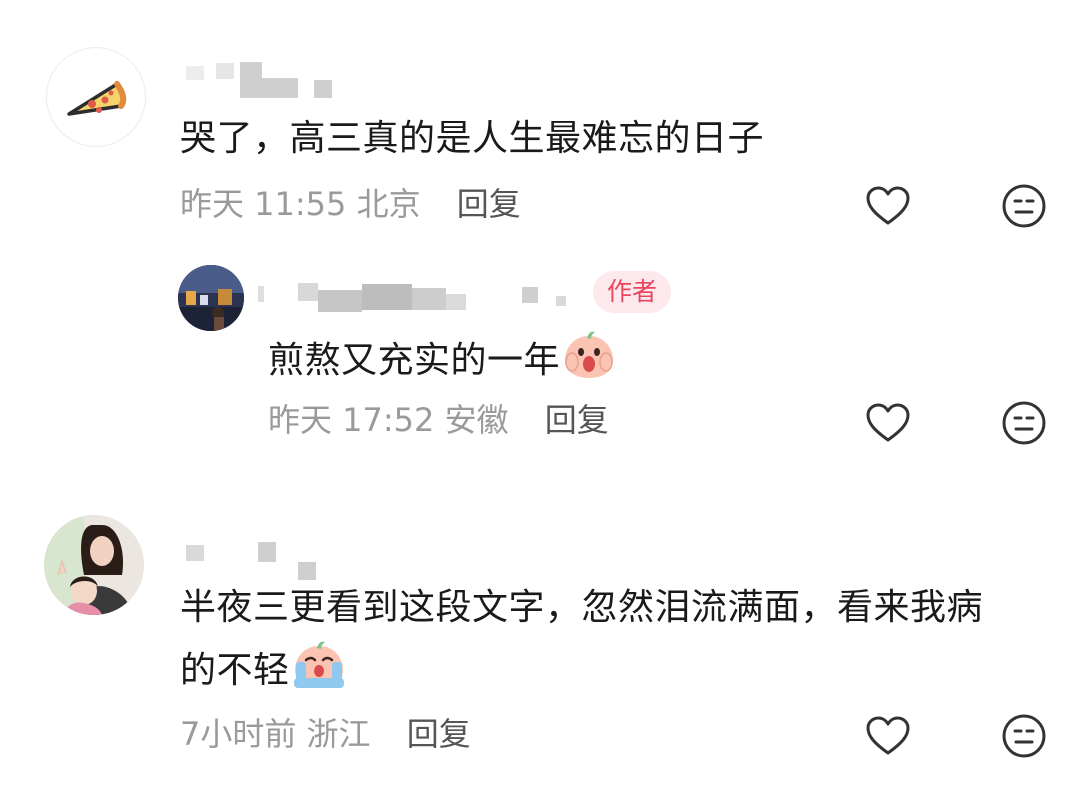 The image size is (1080, 810). Describe the element at coordinates (472, 138) in the screenshot. I see `comment-text: 哭了，高三真的是人生最难忘的日子` at that location.